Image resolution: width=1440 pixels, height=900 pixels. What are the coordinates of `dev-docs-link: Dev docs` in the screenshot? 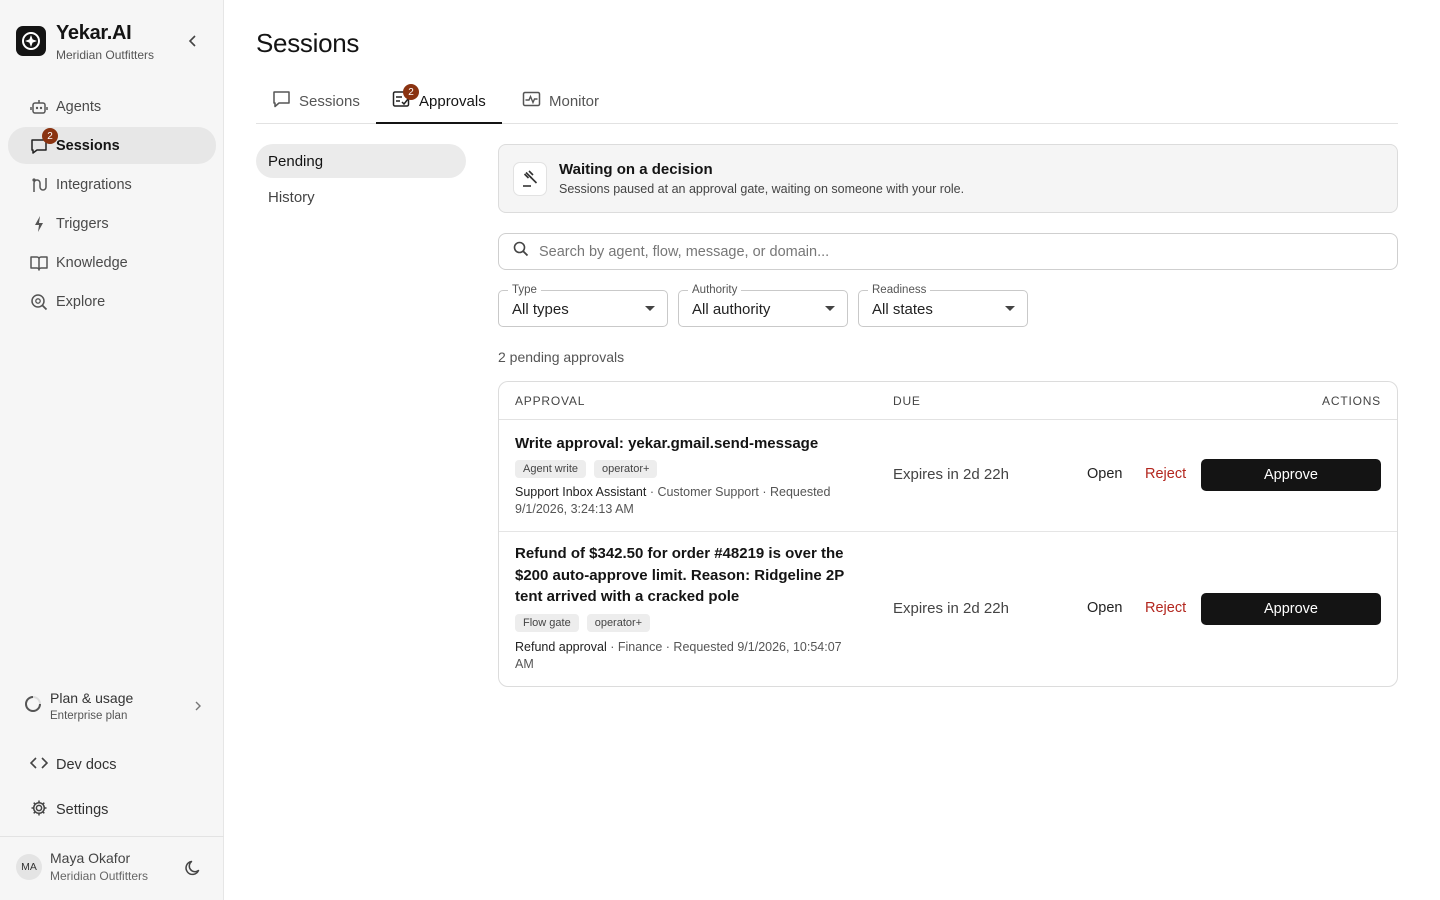 It's located at (112, 765).